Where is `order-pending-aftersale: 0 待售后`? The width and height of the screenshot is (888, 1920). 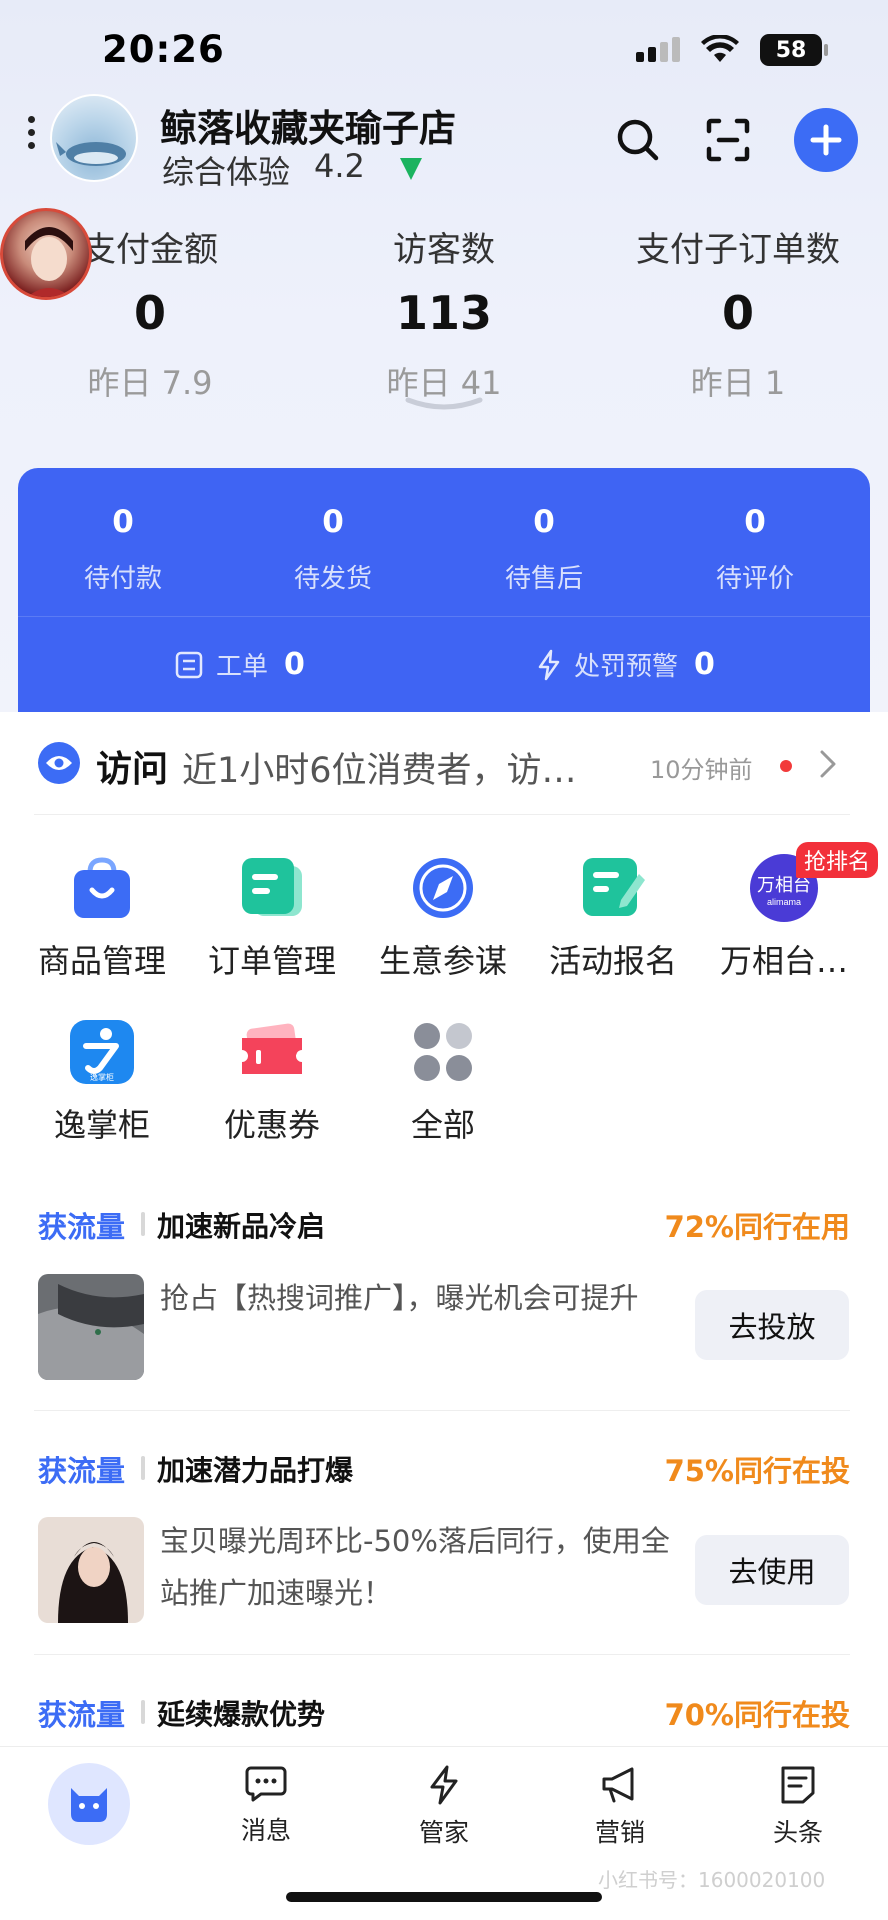
order-pending-aftersale: 0 待售后 is located at coordinates (544, 549).